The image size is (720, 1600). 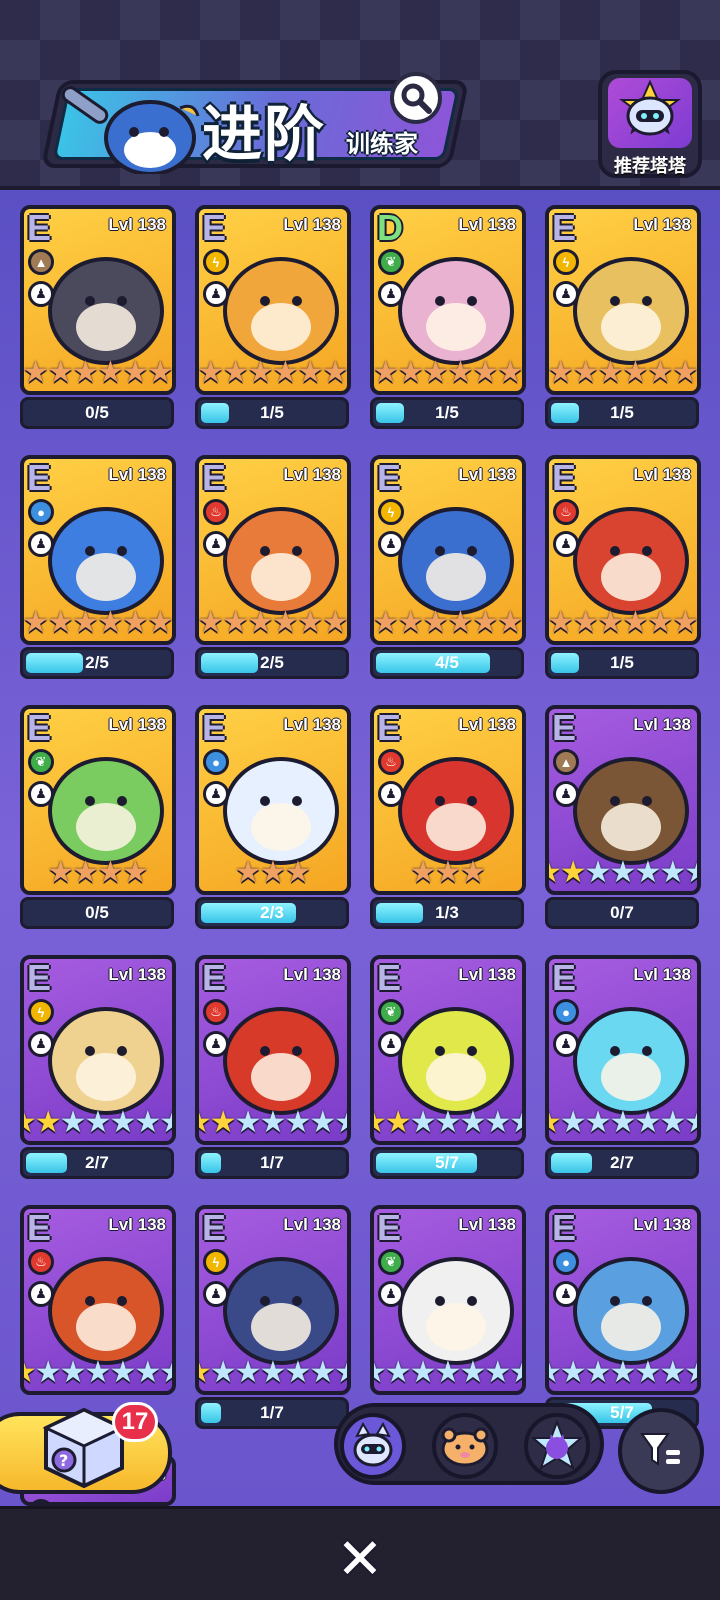 What do you see at coordinates (98, 300) in the screenshot?
I see `pet-card: E Lvl 138 ▲ ♟ ★ ★ ★ ★ ★ ★` at bounding box center [98, 300].